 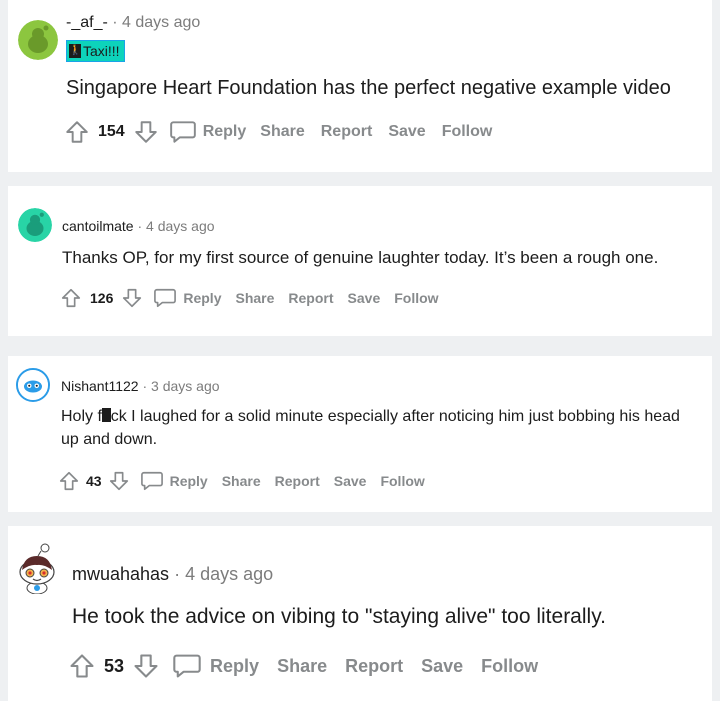 I want to click on vote-score: 154, so click(x=111, y=131).